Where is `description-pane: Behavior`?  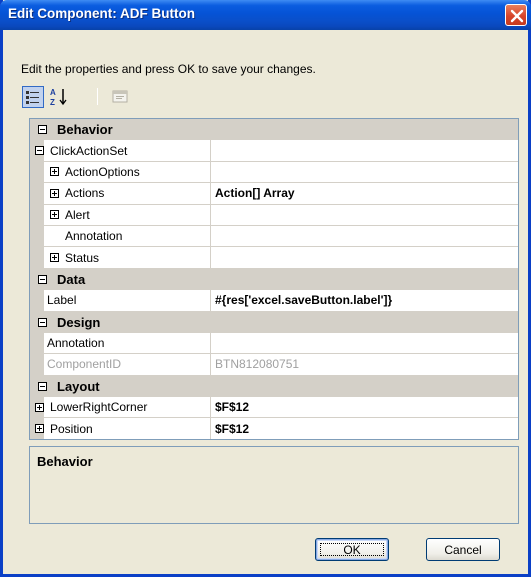 description-pane: Behavior is located at coordinates (274, 485).